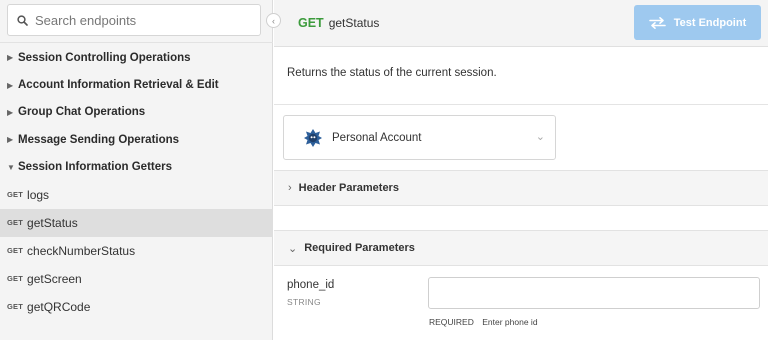 This screenshot has height=340, width=768. Describe the element at coordinates (311, 285) in the screenshot. I see `param-name: phone_id` at that location.